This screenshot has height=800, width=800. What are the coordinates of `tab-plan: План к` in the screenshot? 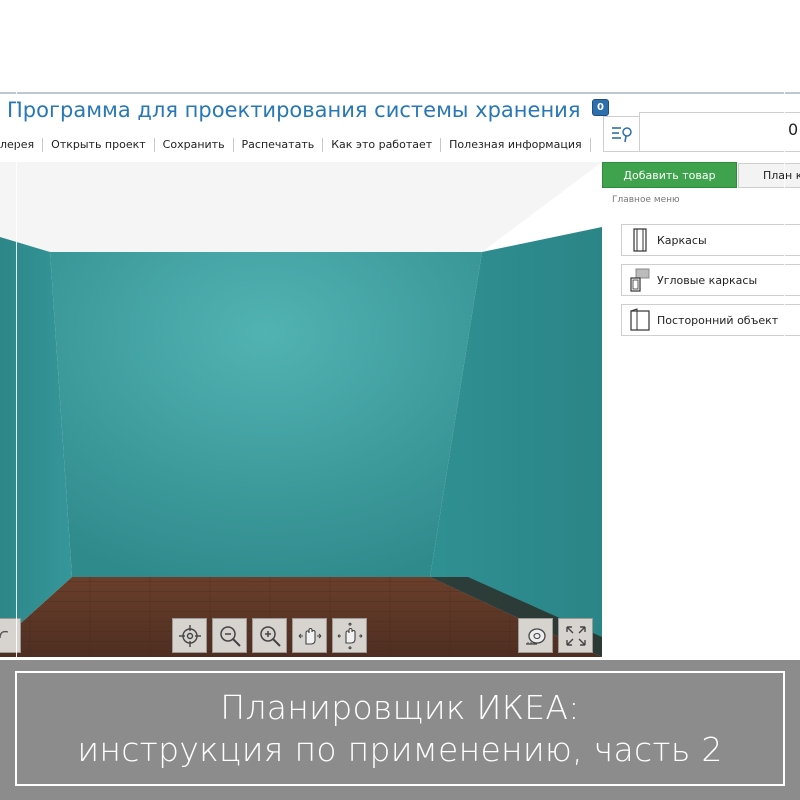 It's located at (769, 175).